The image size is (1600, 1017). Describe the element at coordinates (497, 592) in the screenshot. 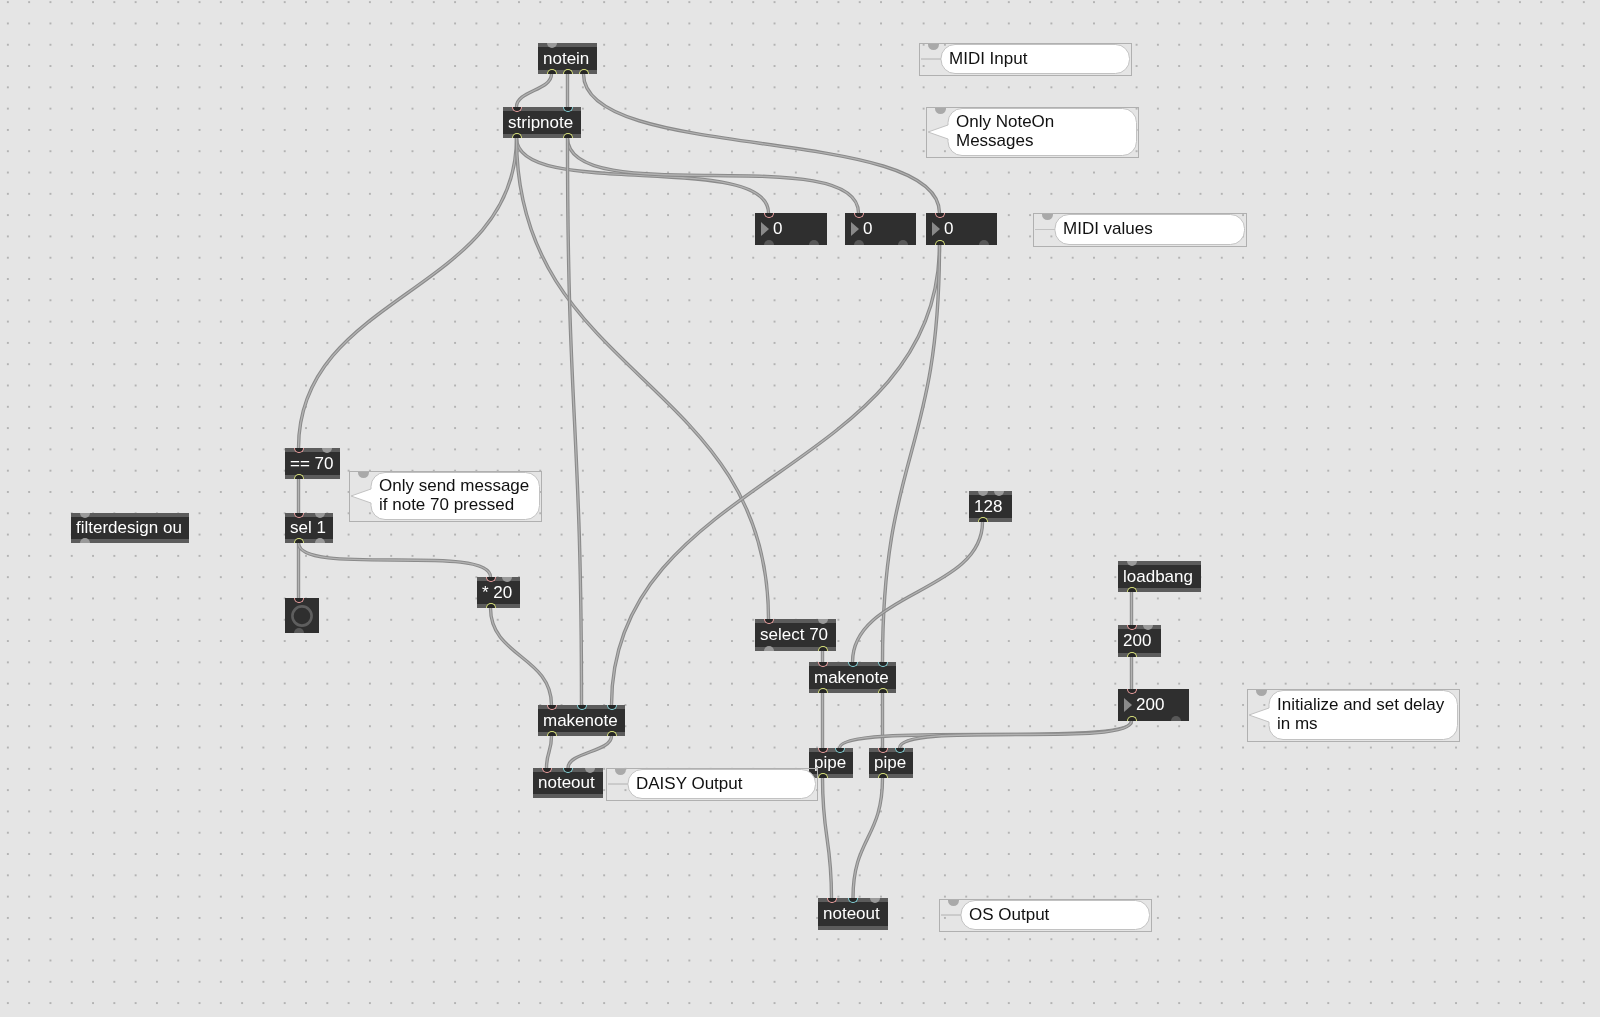

I see `object-label: * 20` at that location.